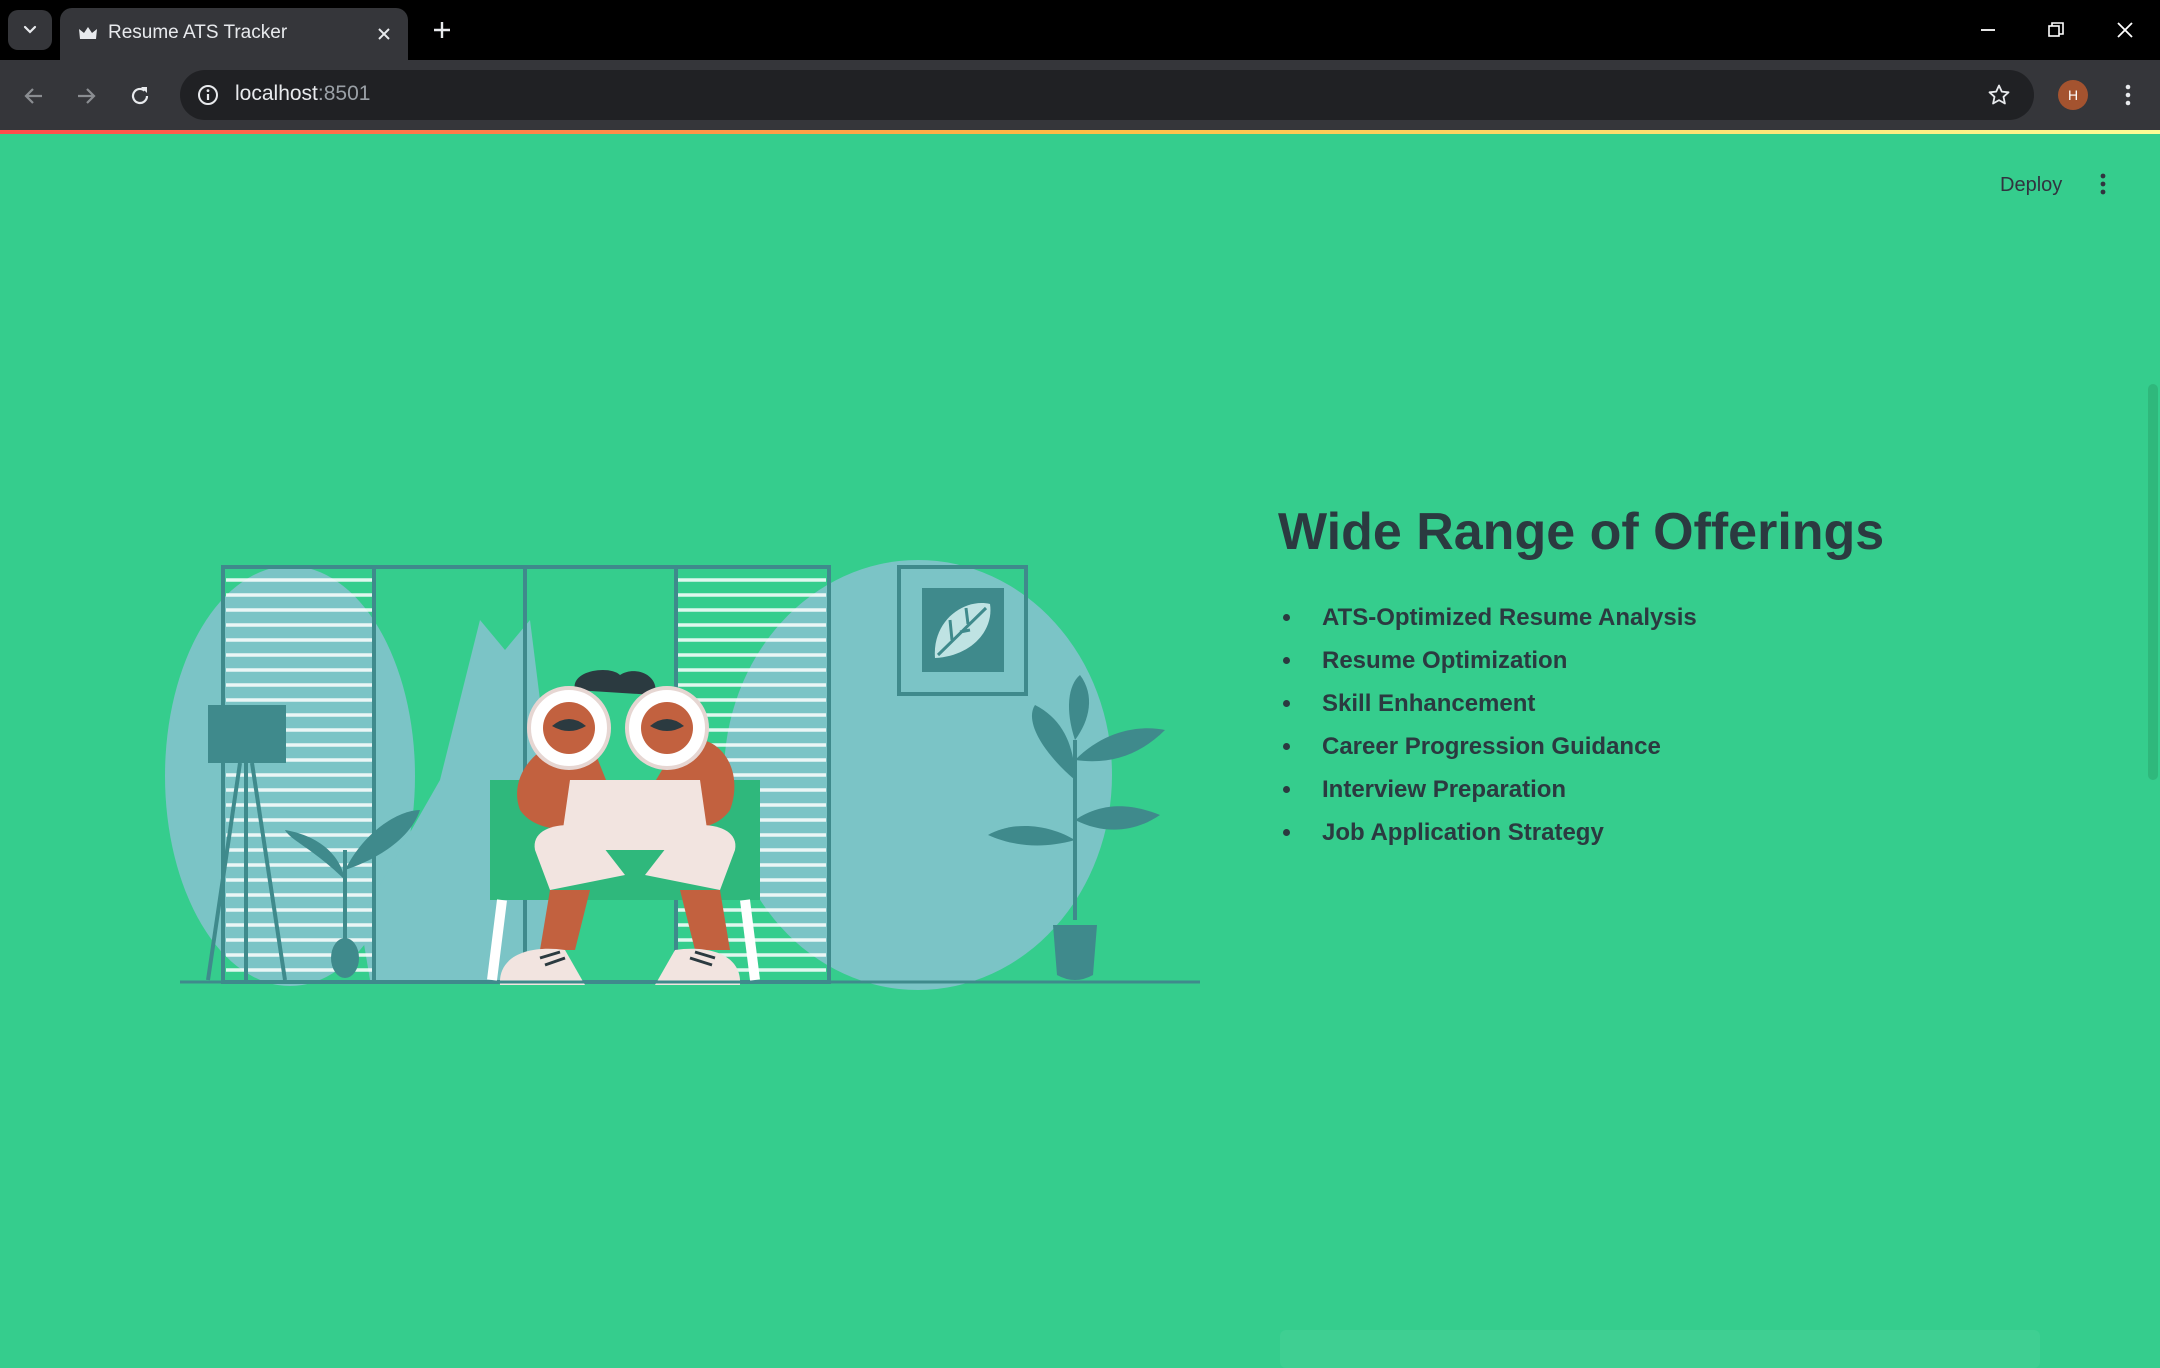 The height and width of the screenshot is (1368, 2160). I want to click on page-scrollbar-thumb, so click(2153, 582).